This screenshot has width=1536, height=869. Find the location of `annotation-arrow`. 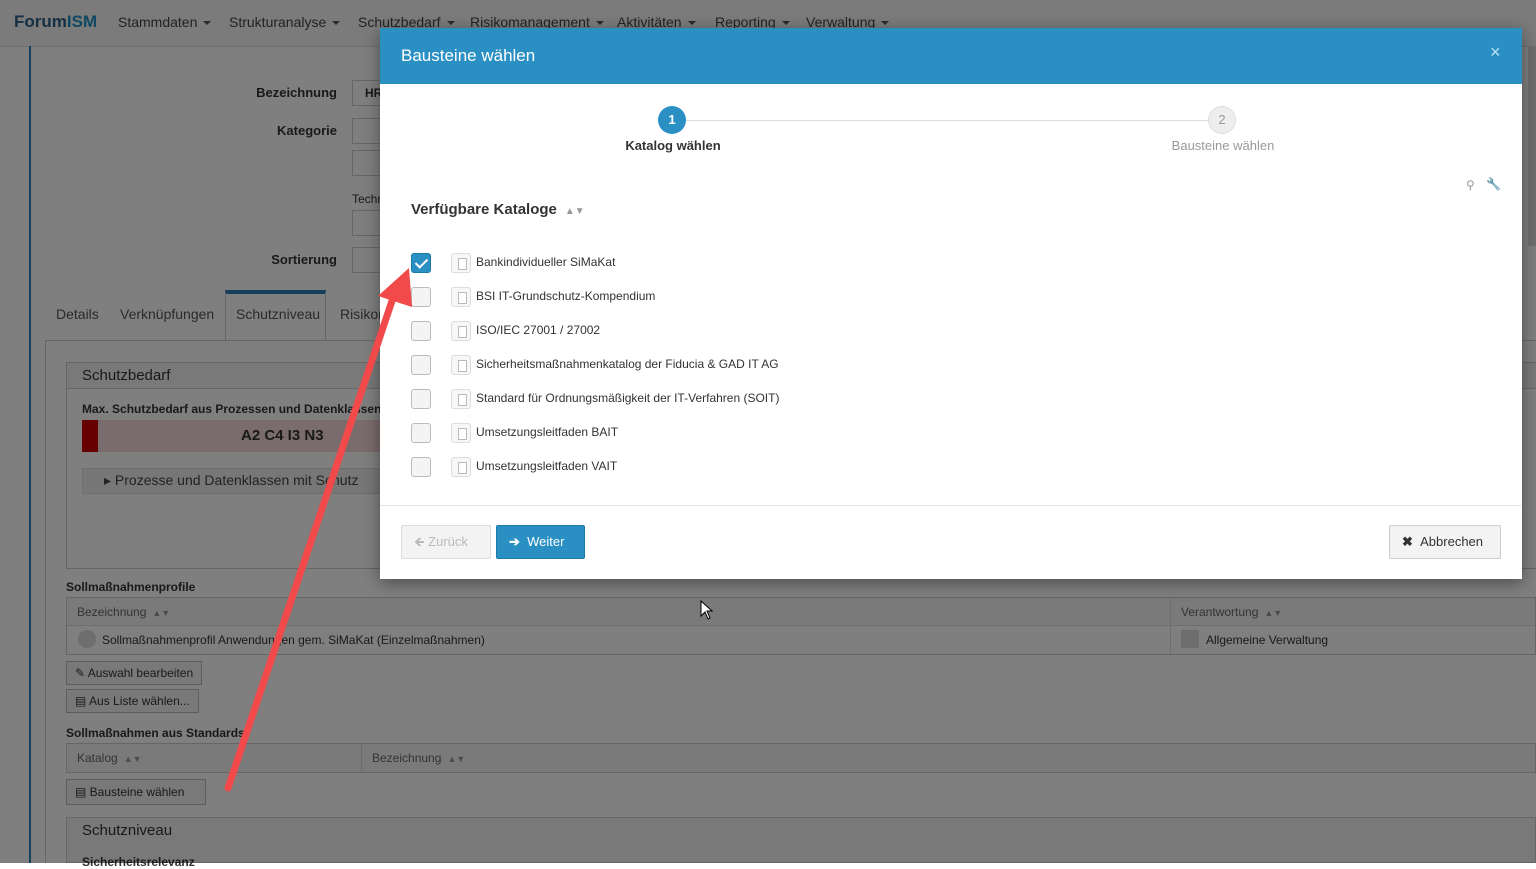

annotation-arrow is located at coordinates (318, 530).